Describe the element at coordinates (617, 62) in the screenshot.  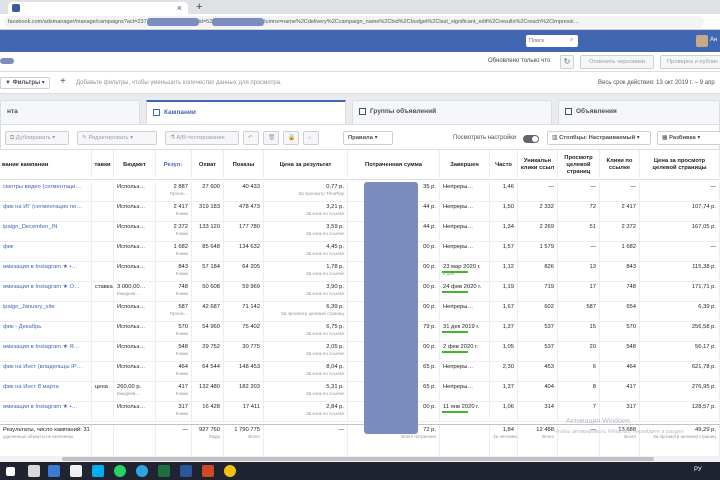
I see `discard-drafts-button: Отменить черновики` at that location.